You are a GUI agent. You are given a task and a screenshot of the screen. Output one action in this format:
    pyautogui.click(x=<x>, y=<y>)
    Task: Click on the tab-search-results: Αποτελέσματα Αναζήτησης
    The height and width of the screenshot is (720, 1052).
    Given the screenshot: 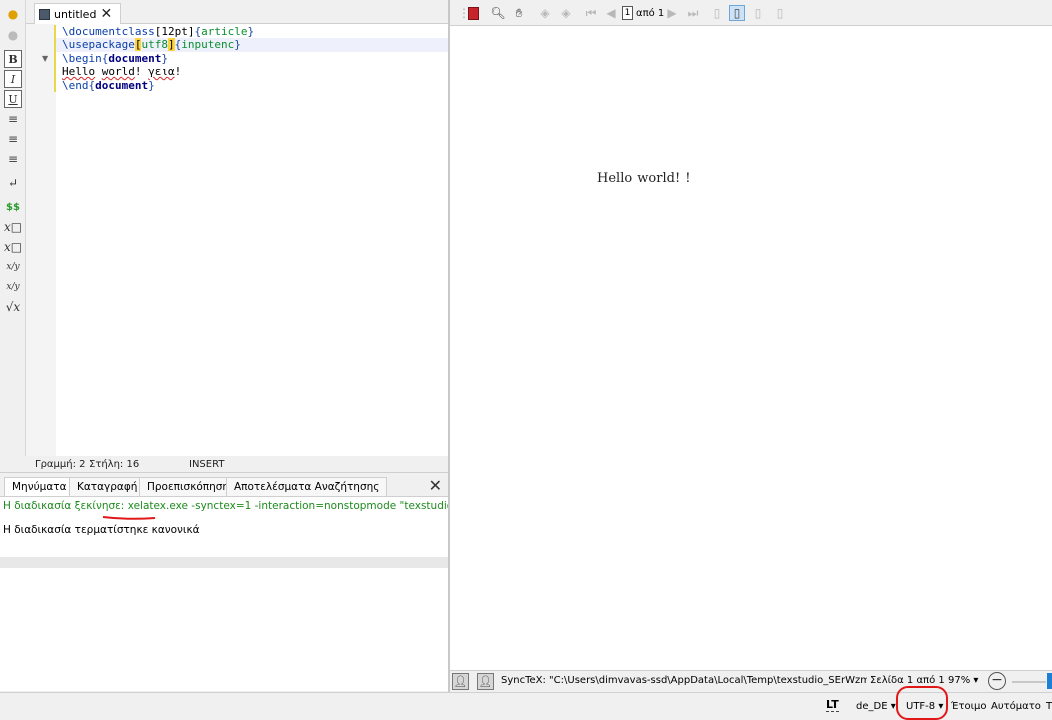 What is the action you would take?
    pyautogui.click(x=307, y=487)
    